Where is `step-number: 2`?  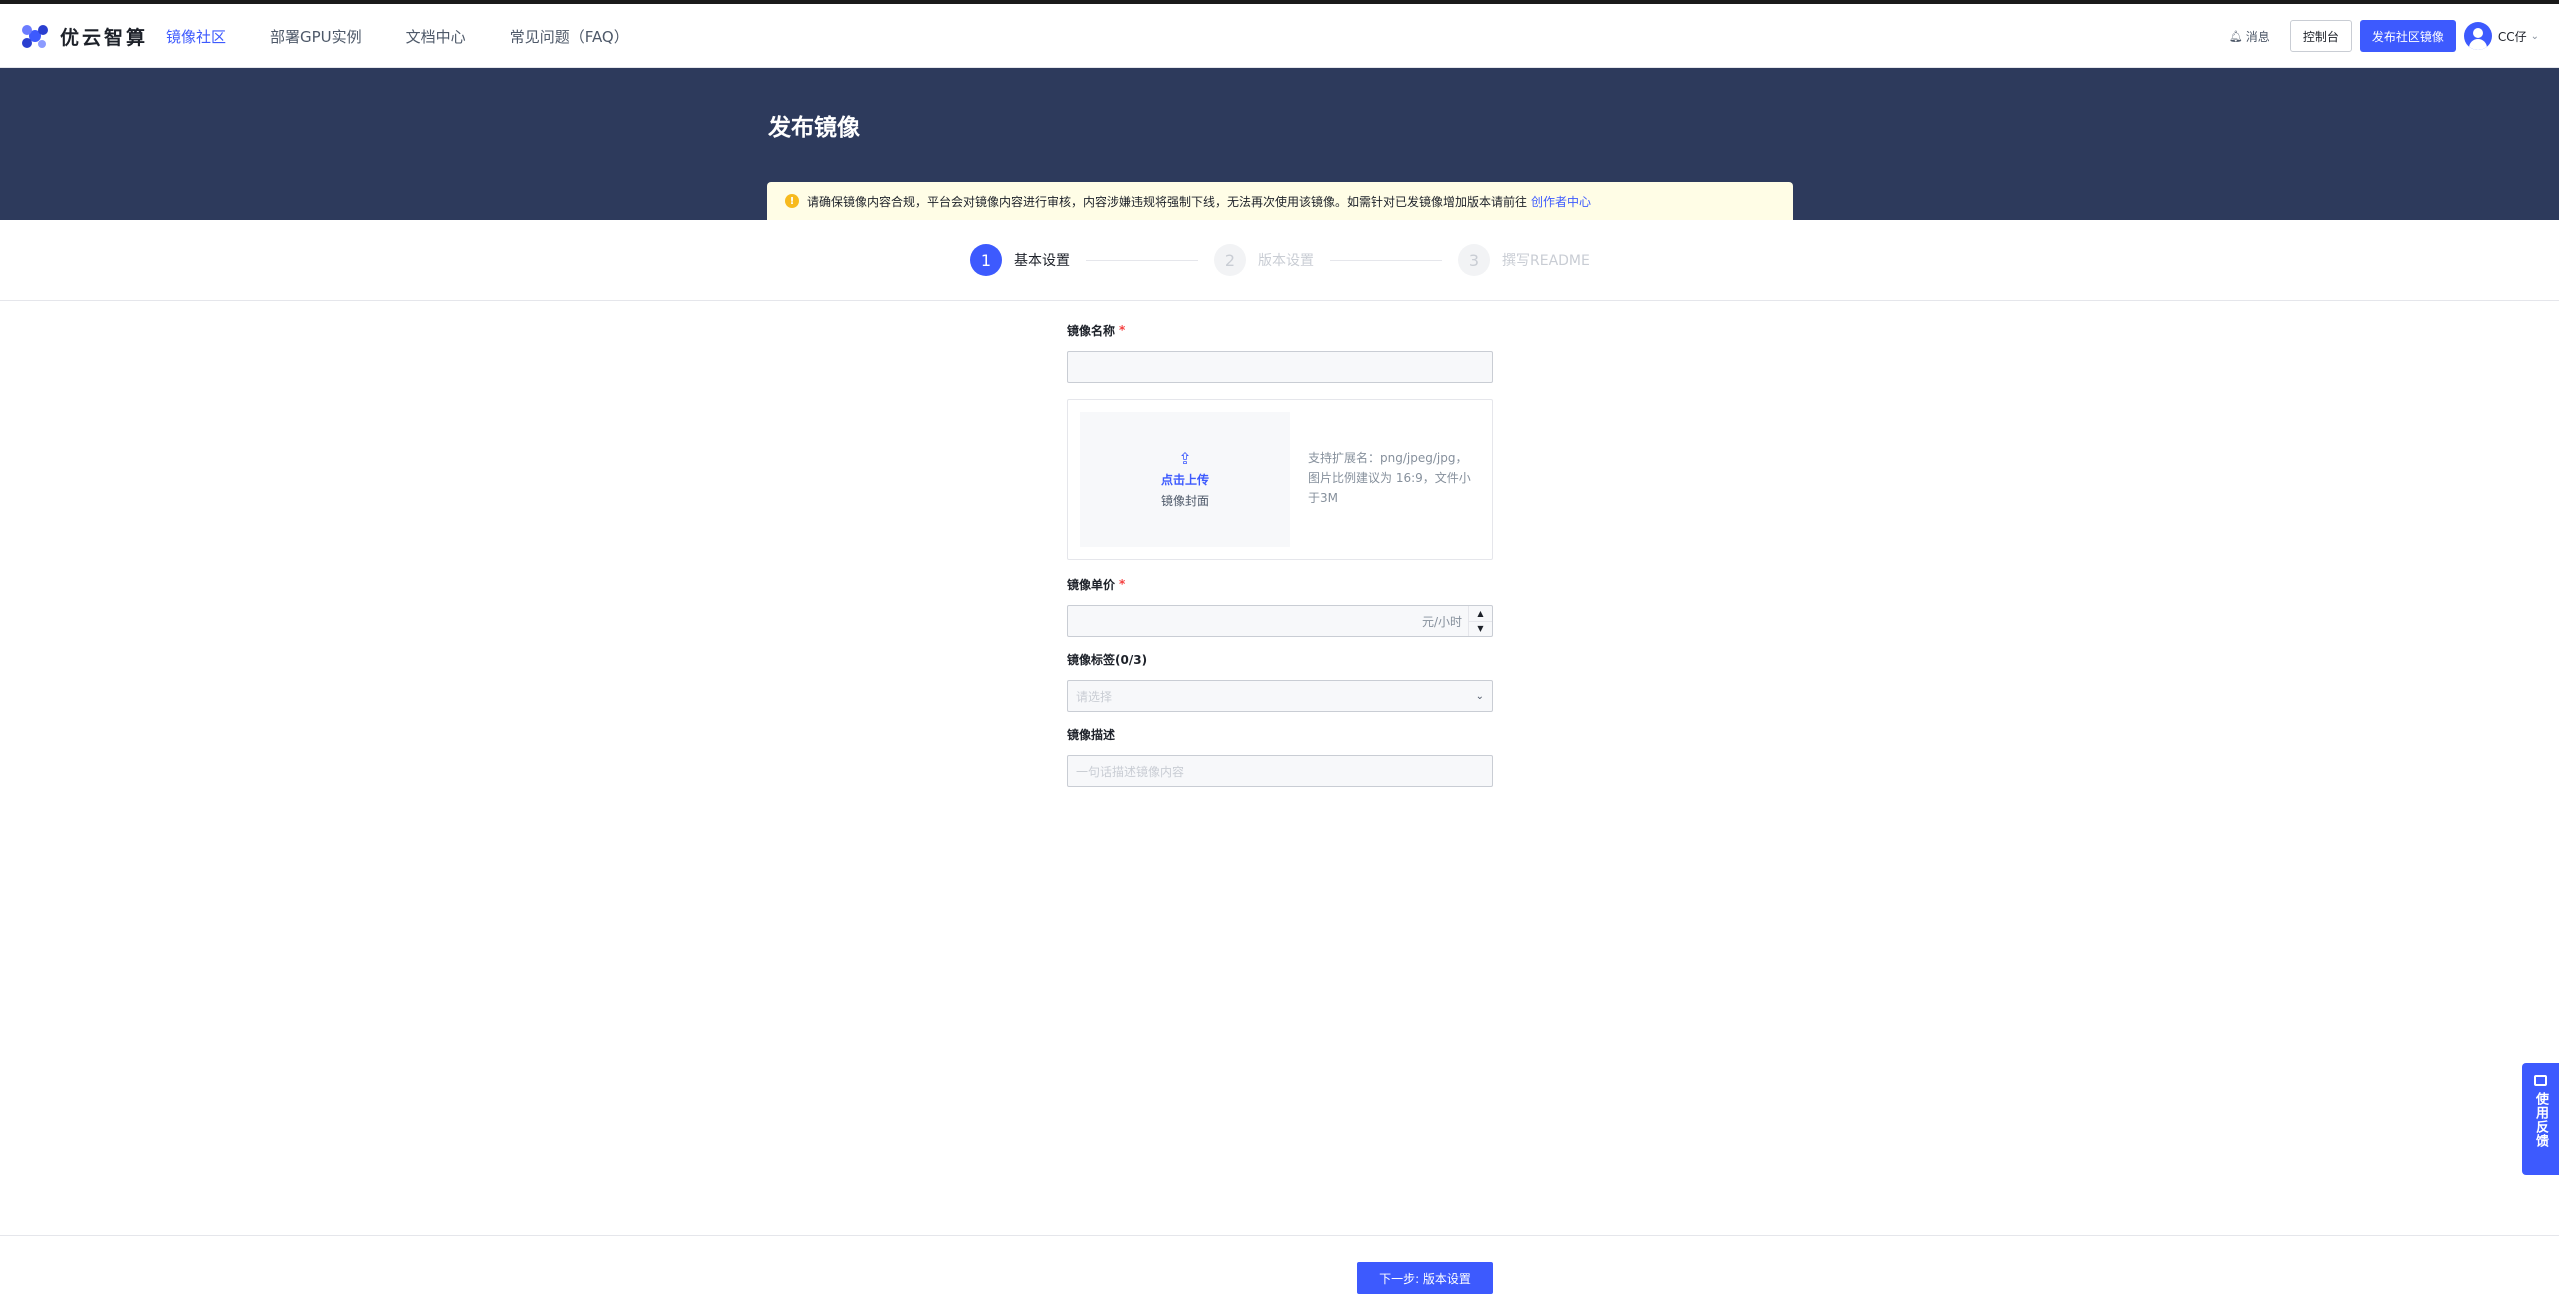
step-number: 2 is located at coordinates (1230, 260).